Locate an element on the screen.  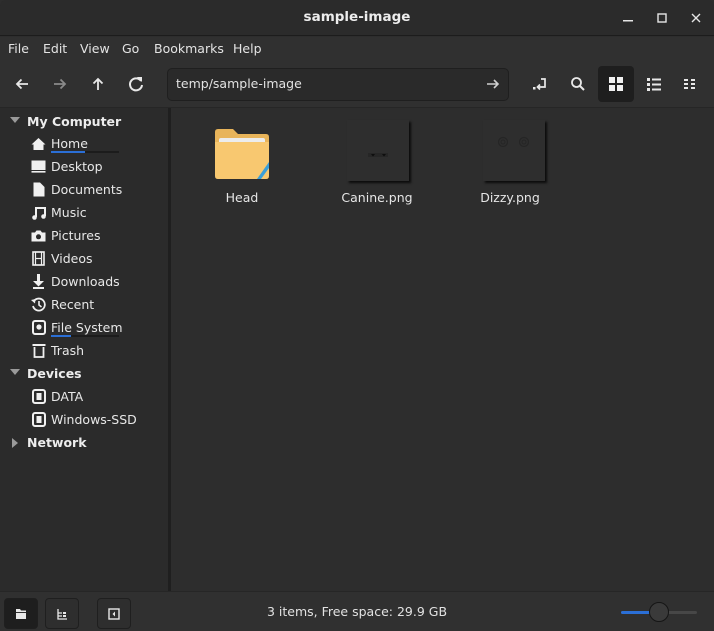
desktop-icon is located at coordinates (38, 166).